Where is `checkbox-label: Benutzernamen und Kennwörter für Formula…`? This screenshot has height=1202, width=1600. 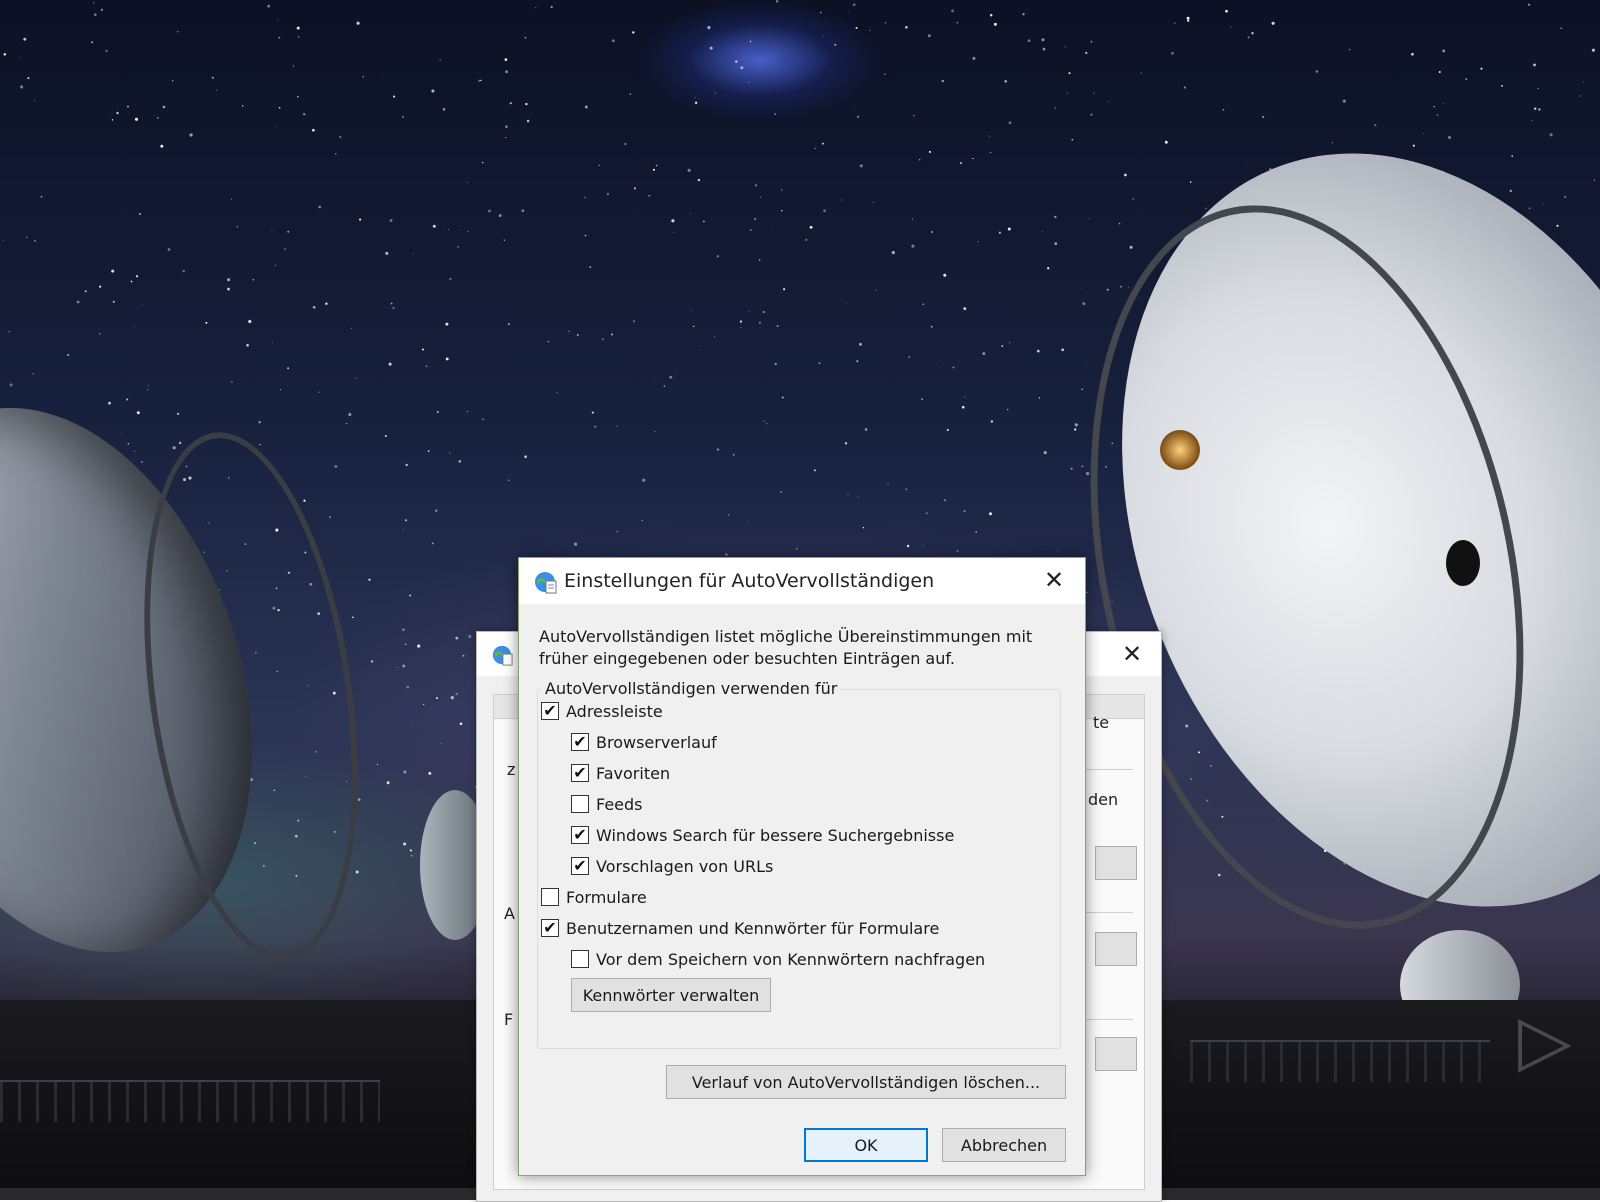 checkbox-label: Benutzernamen und Kennwörter für Formula… is located at coordinates (752, 928).